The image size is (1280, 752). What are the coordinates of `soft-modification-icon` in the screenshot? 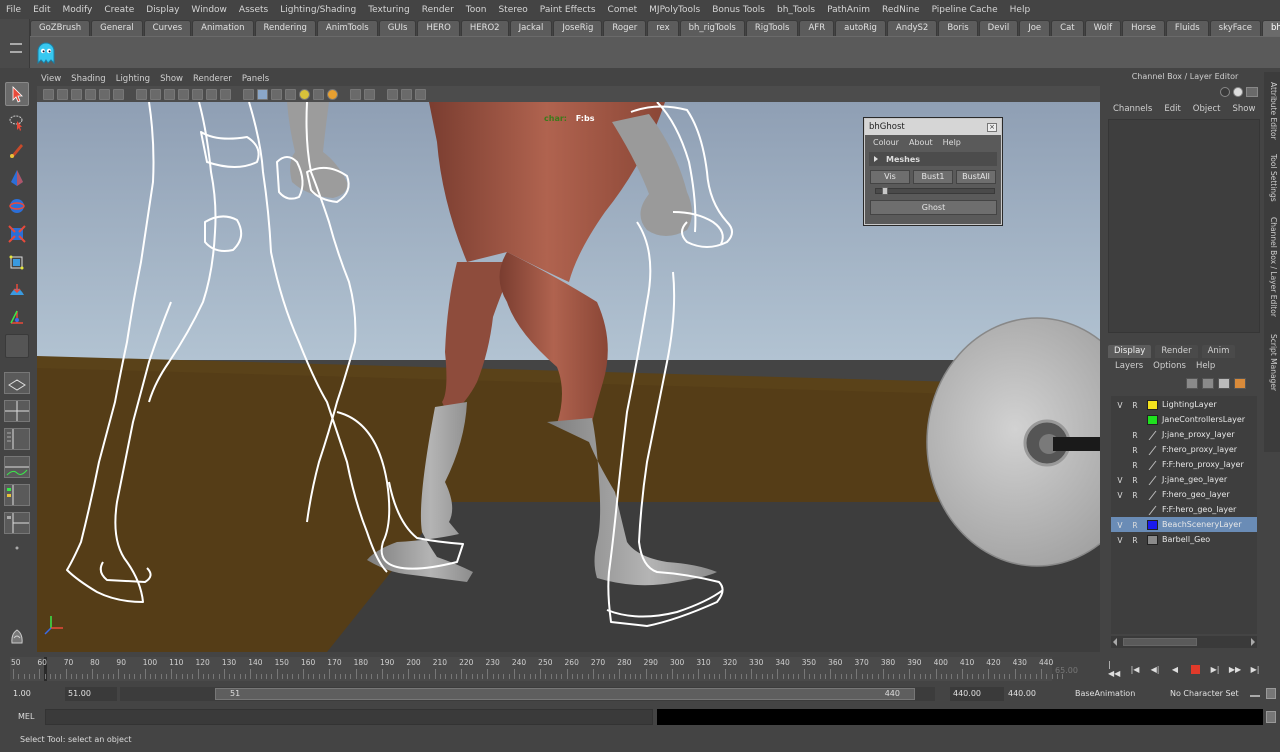 It's located at (17, 290).